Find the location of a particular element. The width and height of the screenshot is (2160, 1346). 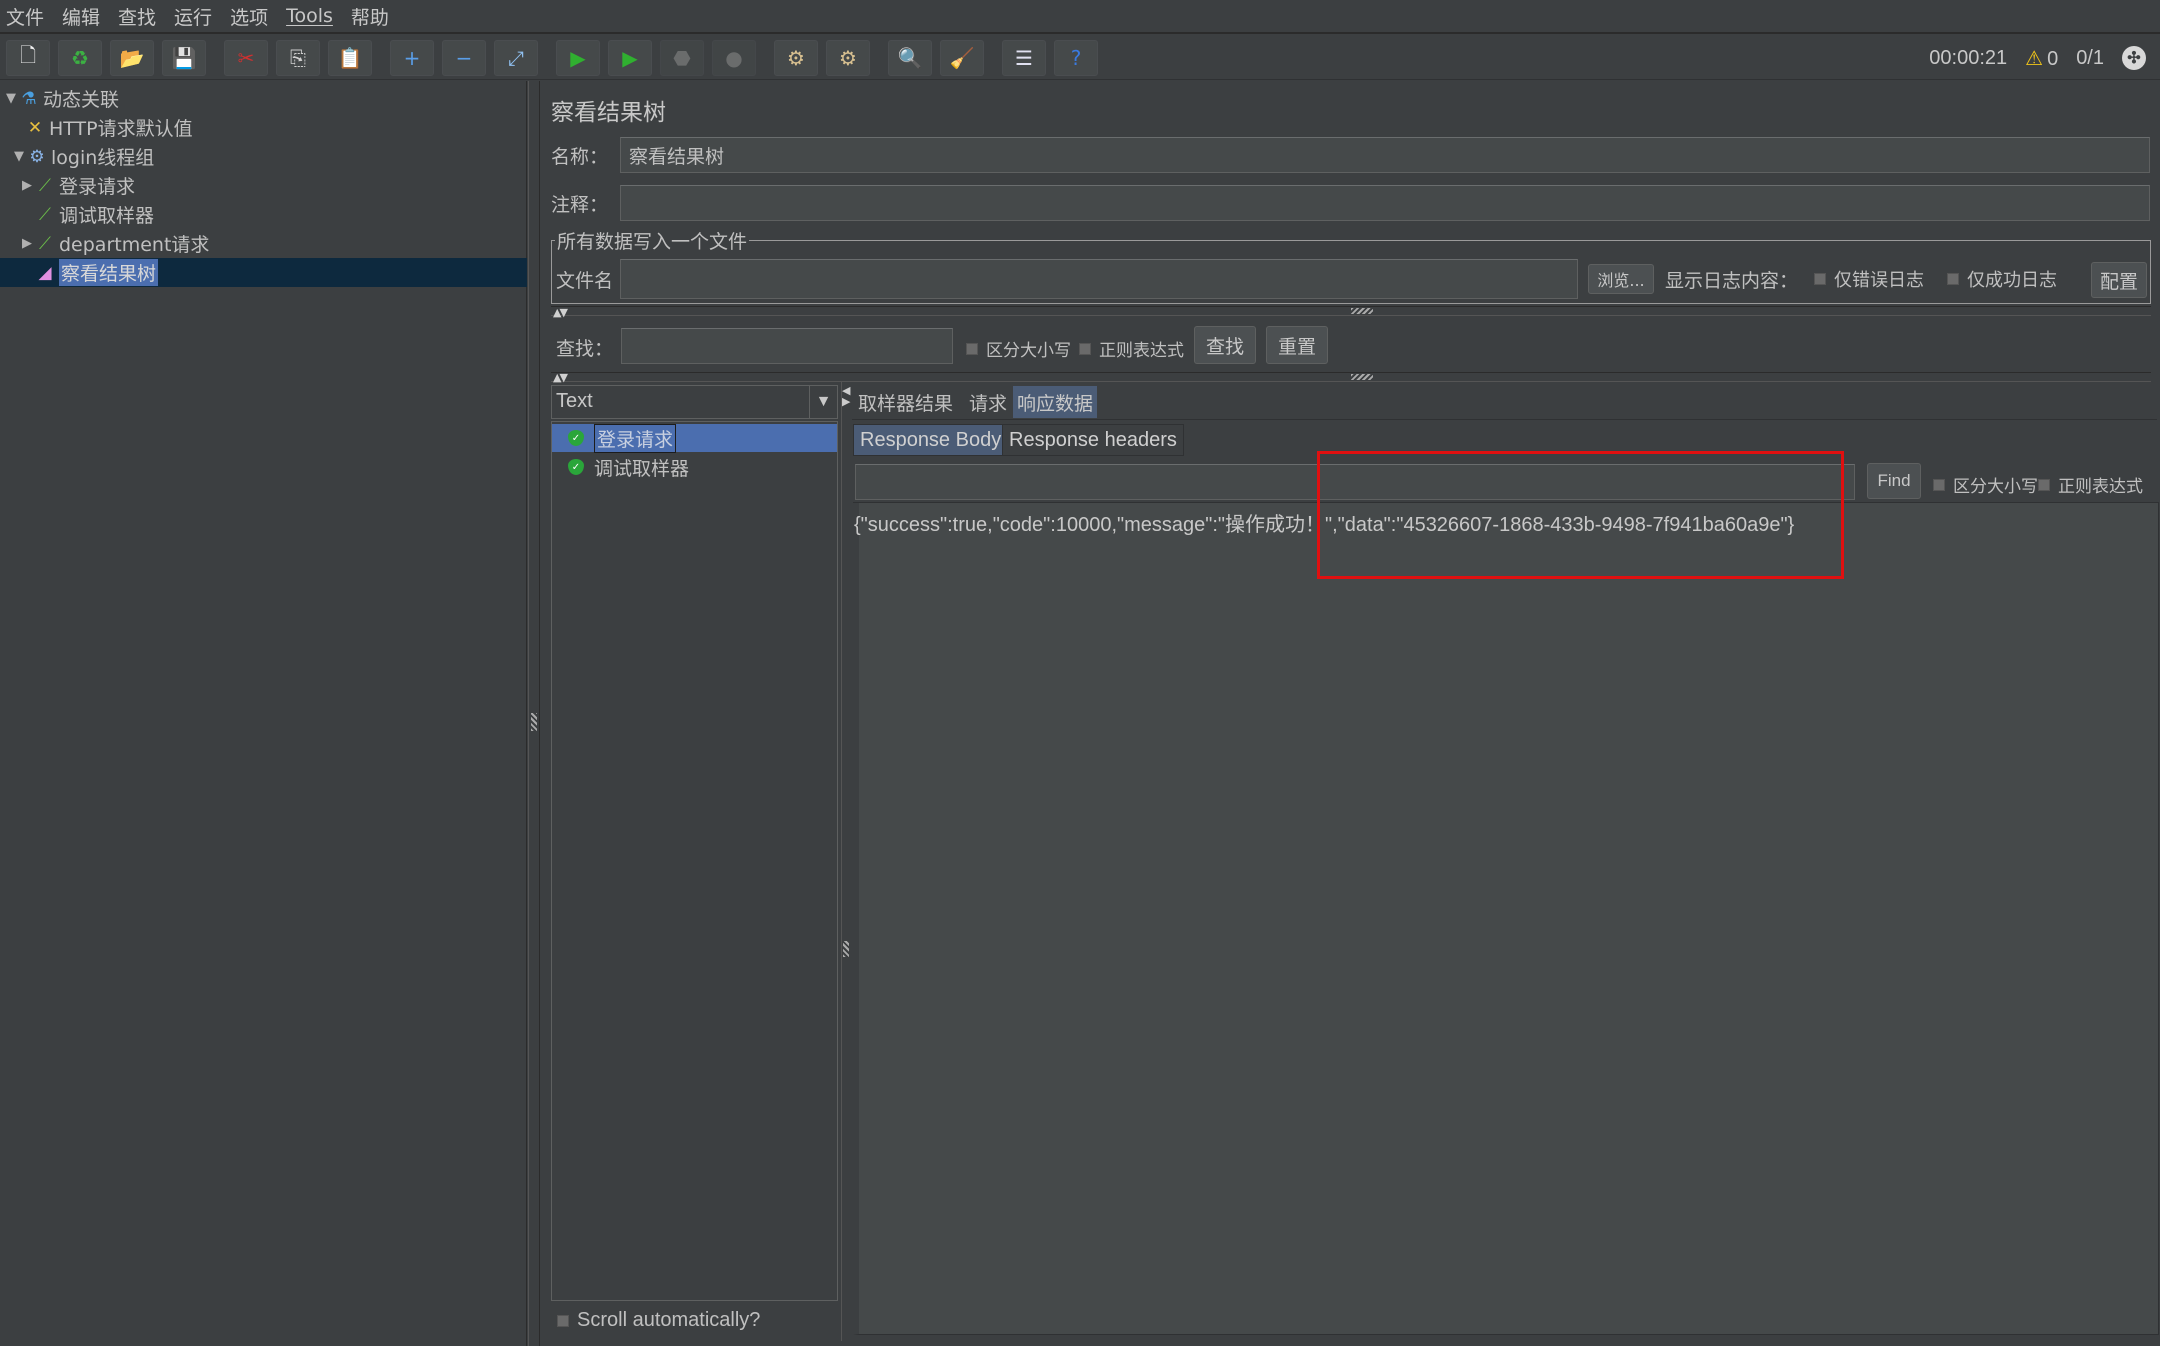

menu-edit: 编辑 is located at coordinates (81, 16).